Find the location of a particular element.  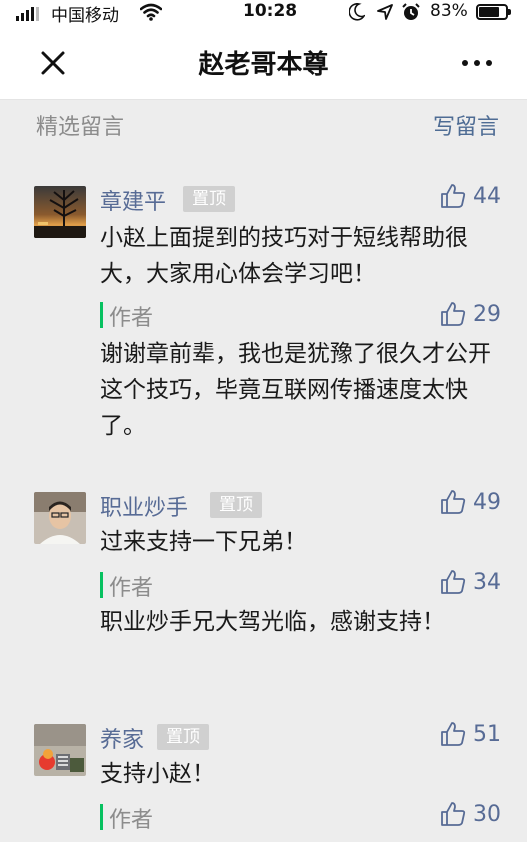

like-button: 44 is located at coordinates (470, 196).